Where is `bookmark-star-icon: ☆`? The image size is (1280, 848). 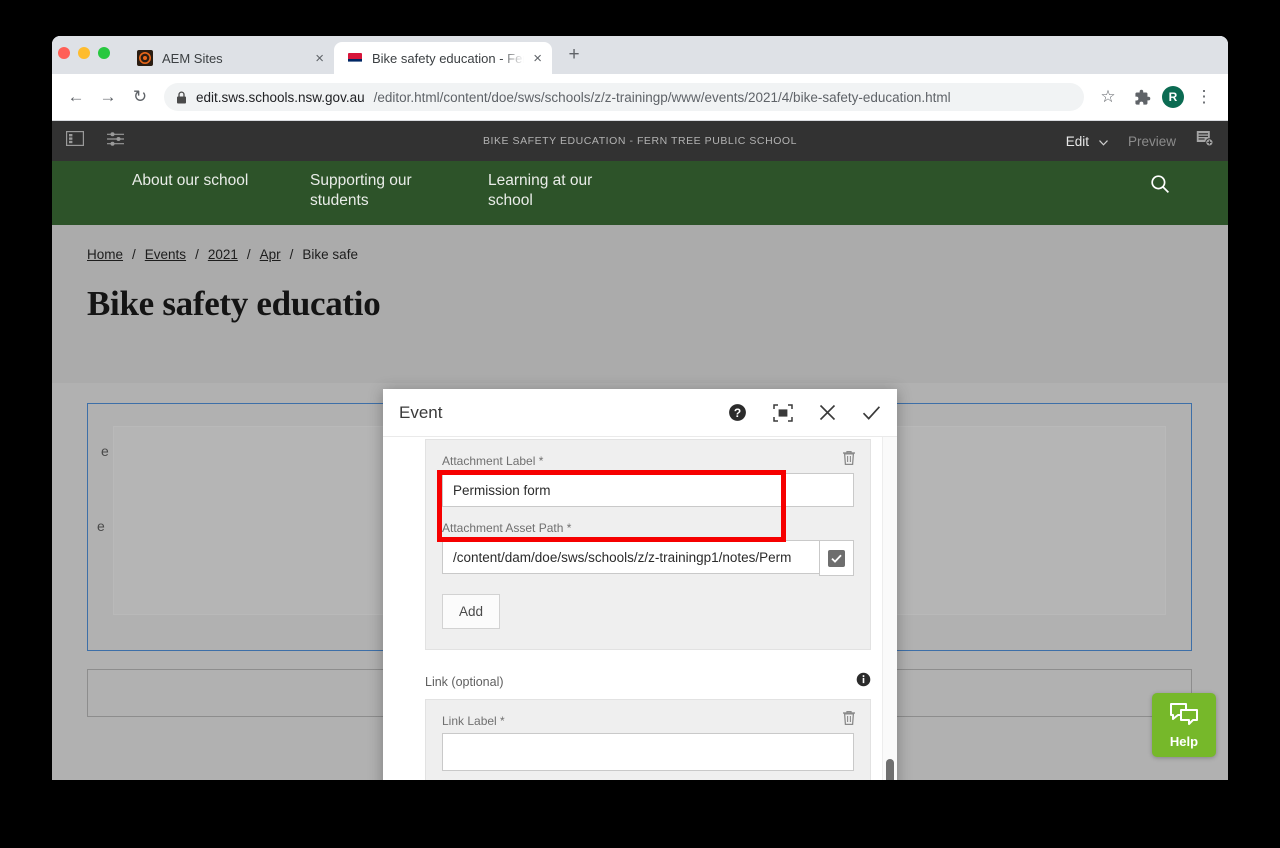
bookmark-star-icon: ☆ is located at coordinates (1108, 97).